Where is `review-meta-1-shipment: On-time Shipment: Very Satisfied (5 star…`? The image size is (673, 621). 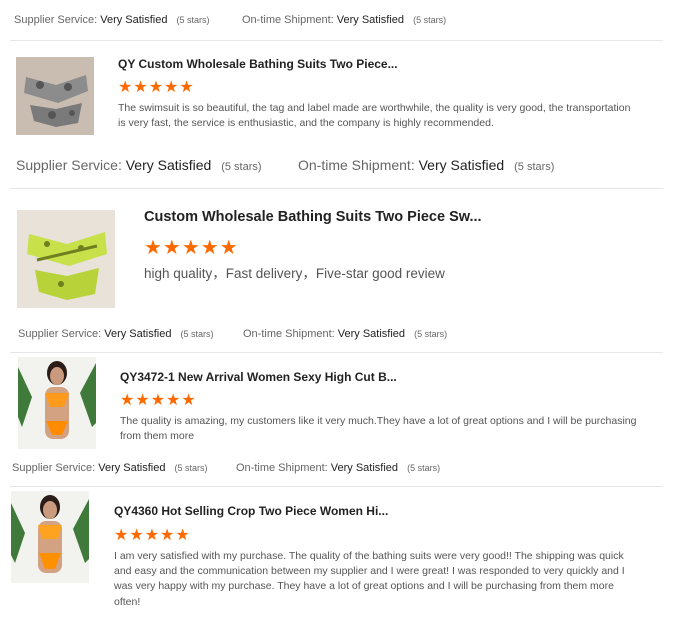 review-meta-1-shipment: On-time Shipment: Very Satisfied (5 star… is located at coordinates (426, 165).